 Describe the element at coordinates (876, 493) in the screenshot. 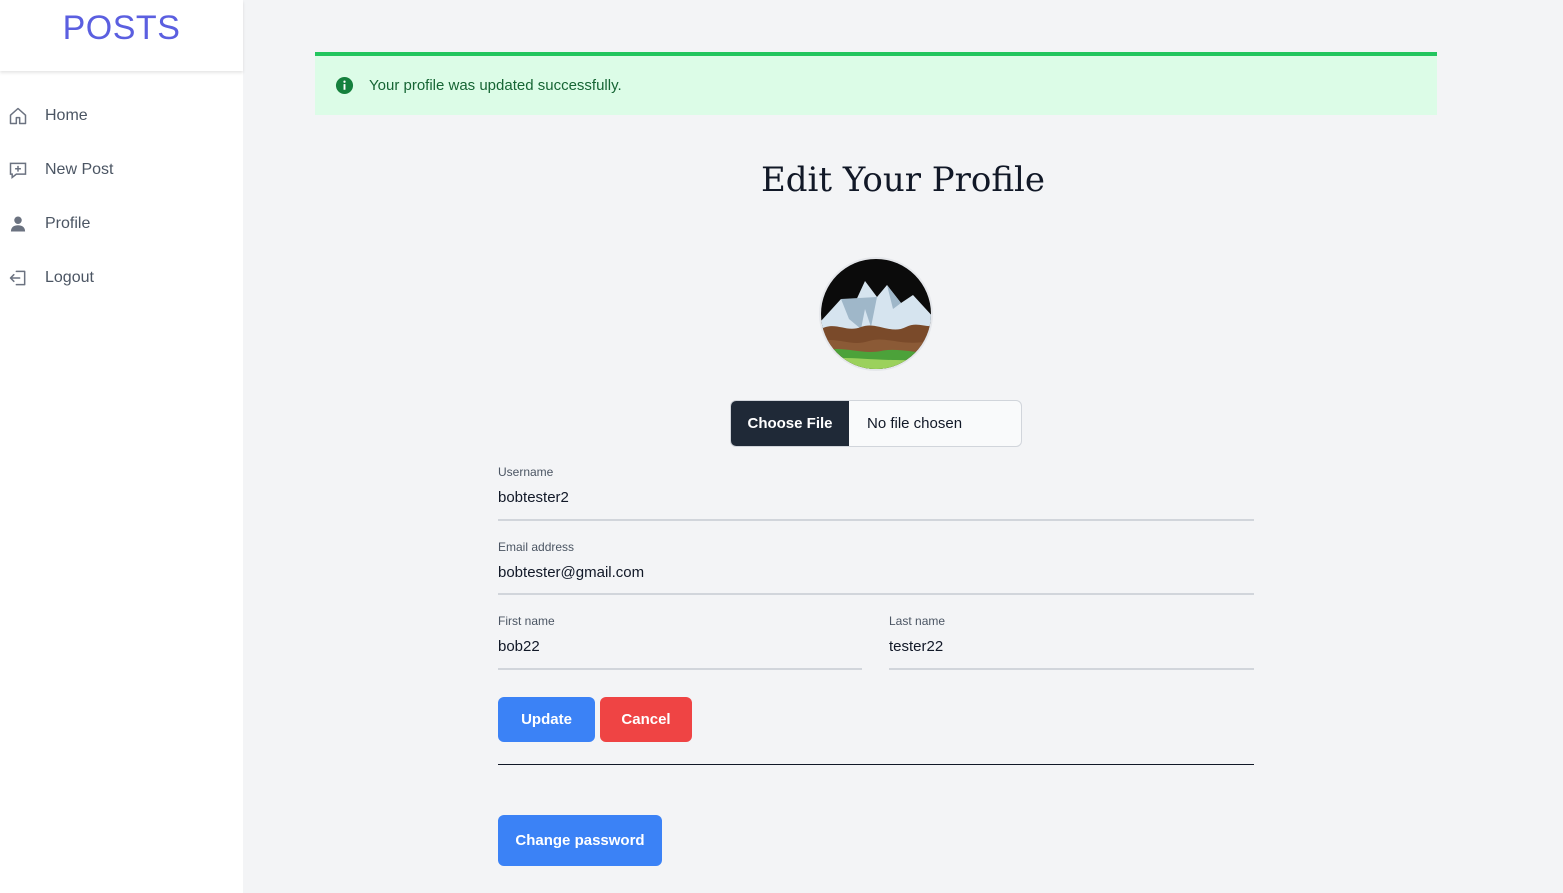

I see `username-field: Username bobtester2` at that location.